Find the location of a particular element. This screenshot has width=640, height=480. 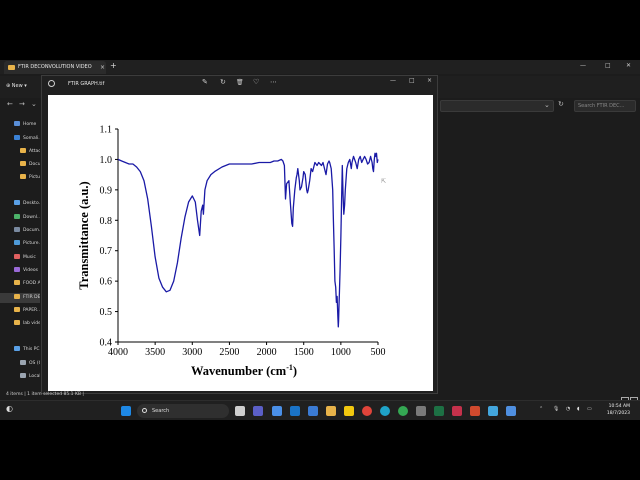

minimize-icon: — is located at coordinates (583, 65).